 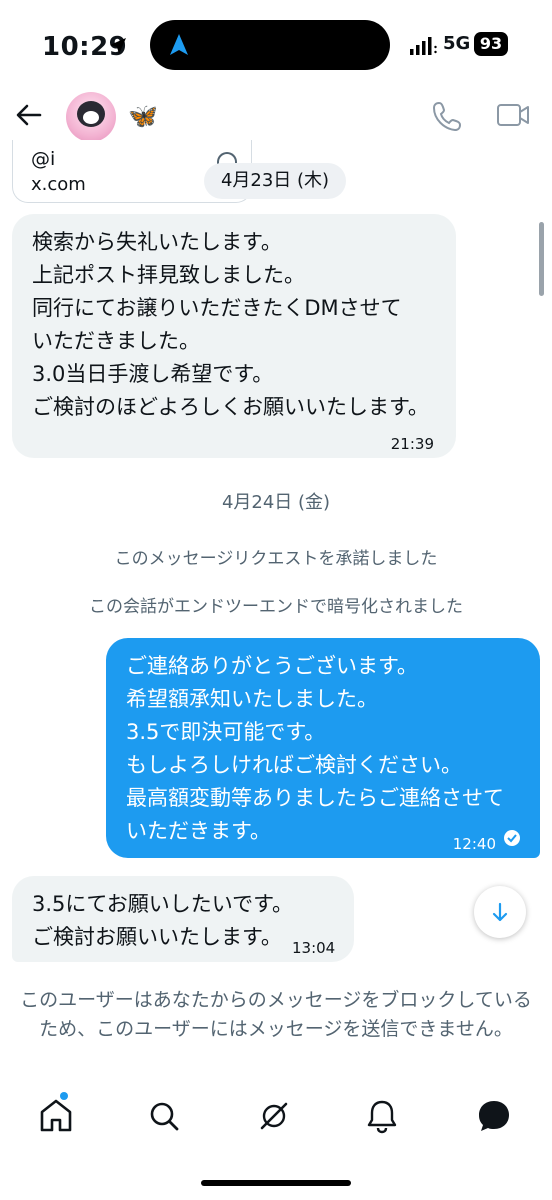 What do you see at coordinates (294, 765) in the screenshot?
I see `message-text-line: もしよろしければご検討ください。` at bounding box center [294, 765].